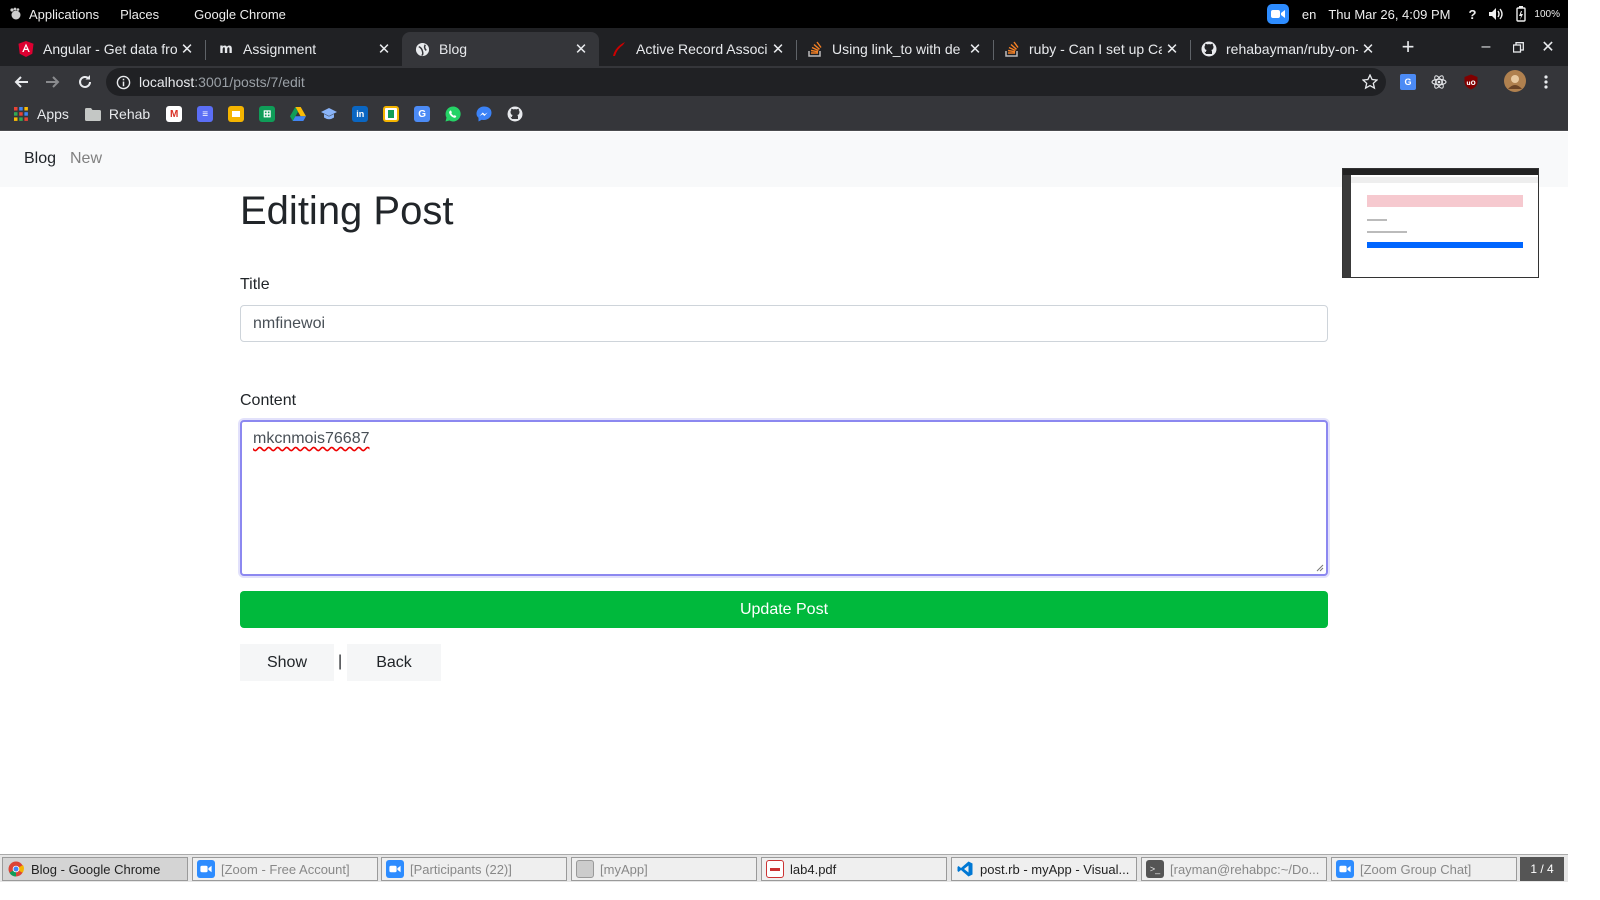  Describe the element at coordinates (1155, 869) in the screenshot. I see `terminal-icon: >_` at that location.